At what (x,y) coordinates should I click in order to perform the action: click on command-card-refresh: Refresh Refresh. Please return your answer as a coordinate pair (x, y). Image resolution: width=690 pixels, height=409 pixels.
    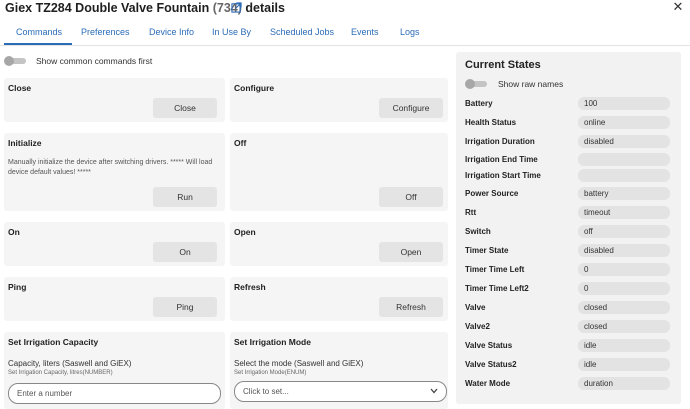
    Looking at the image, I should click on (339, 299).